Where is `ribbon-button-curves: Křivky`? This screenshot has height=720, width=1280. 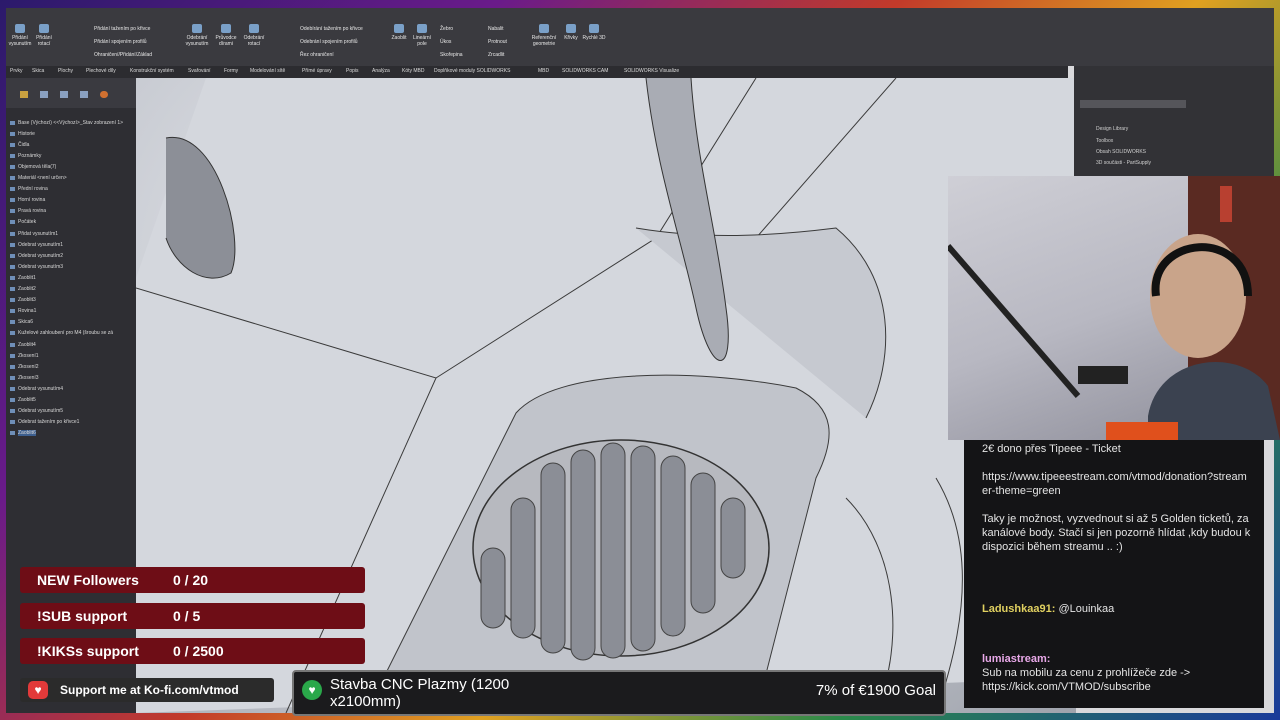
ribbon-button-curves: Křivky is located at coordinates (571, 32).